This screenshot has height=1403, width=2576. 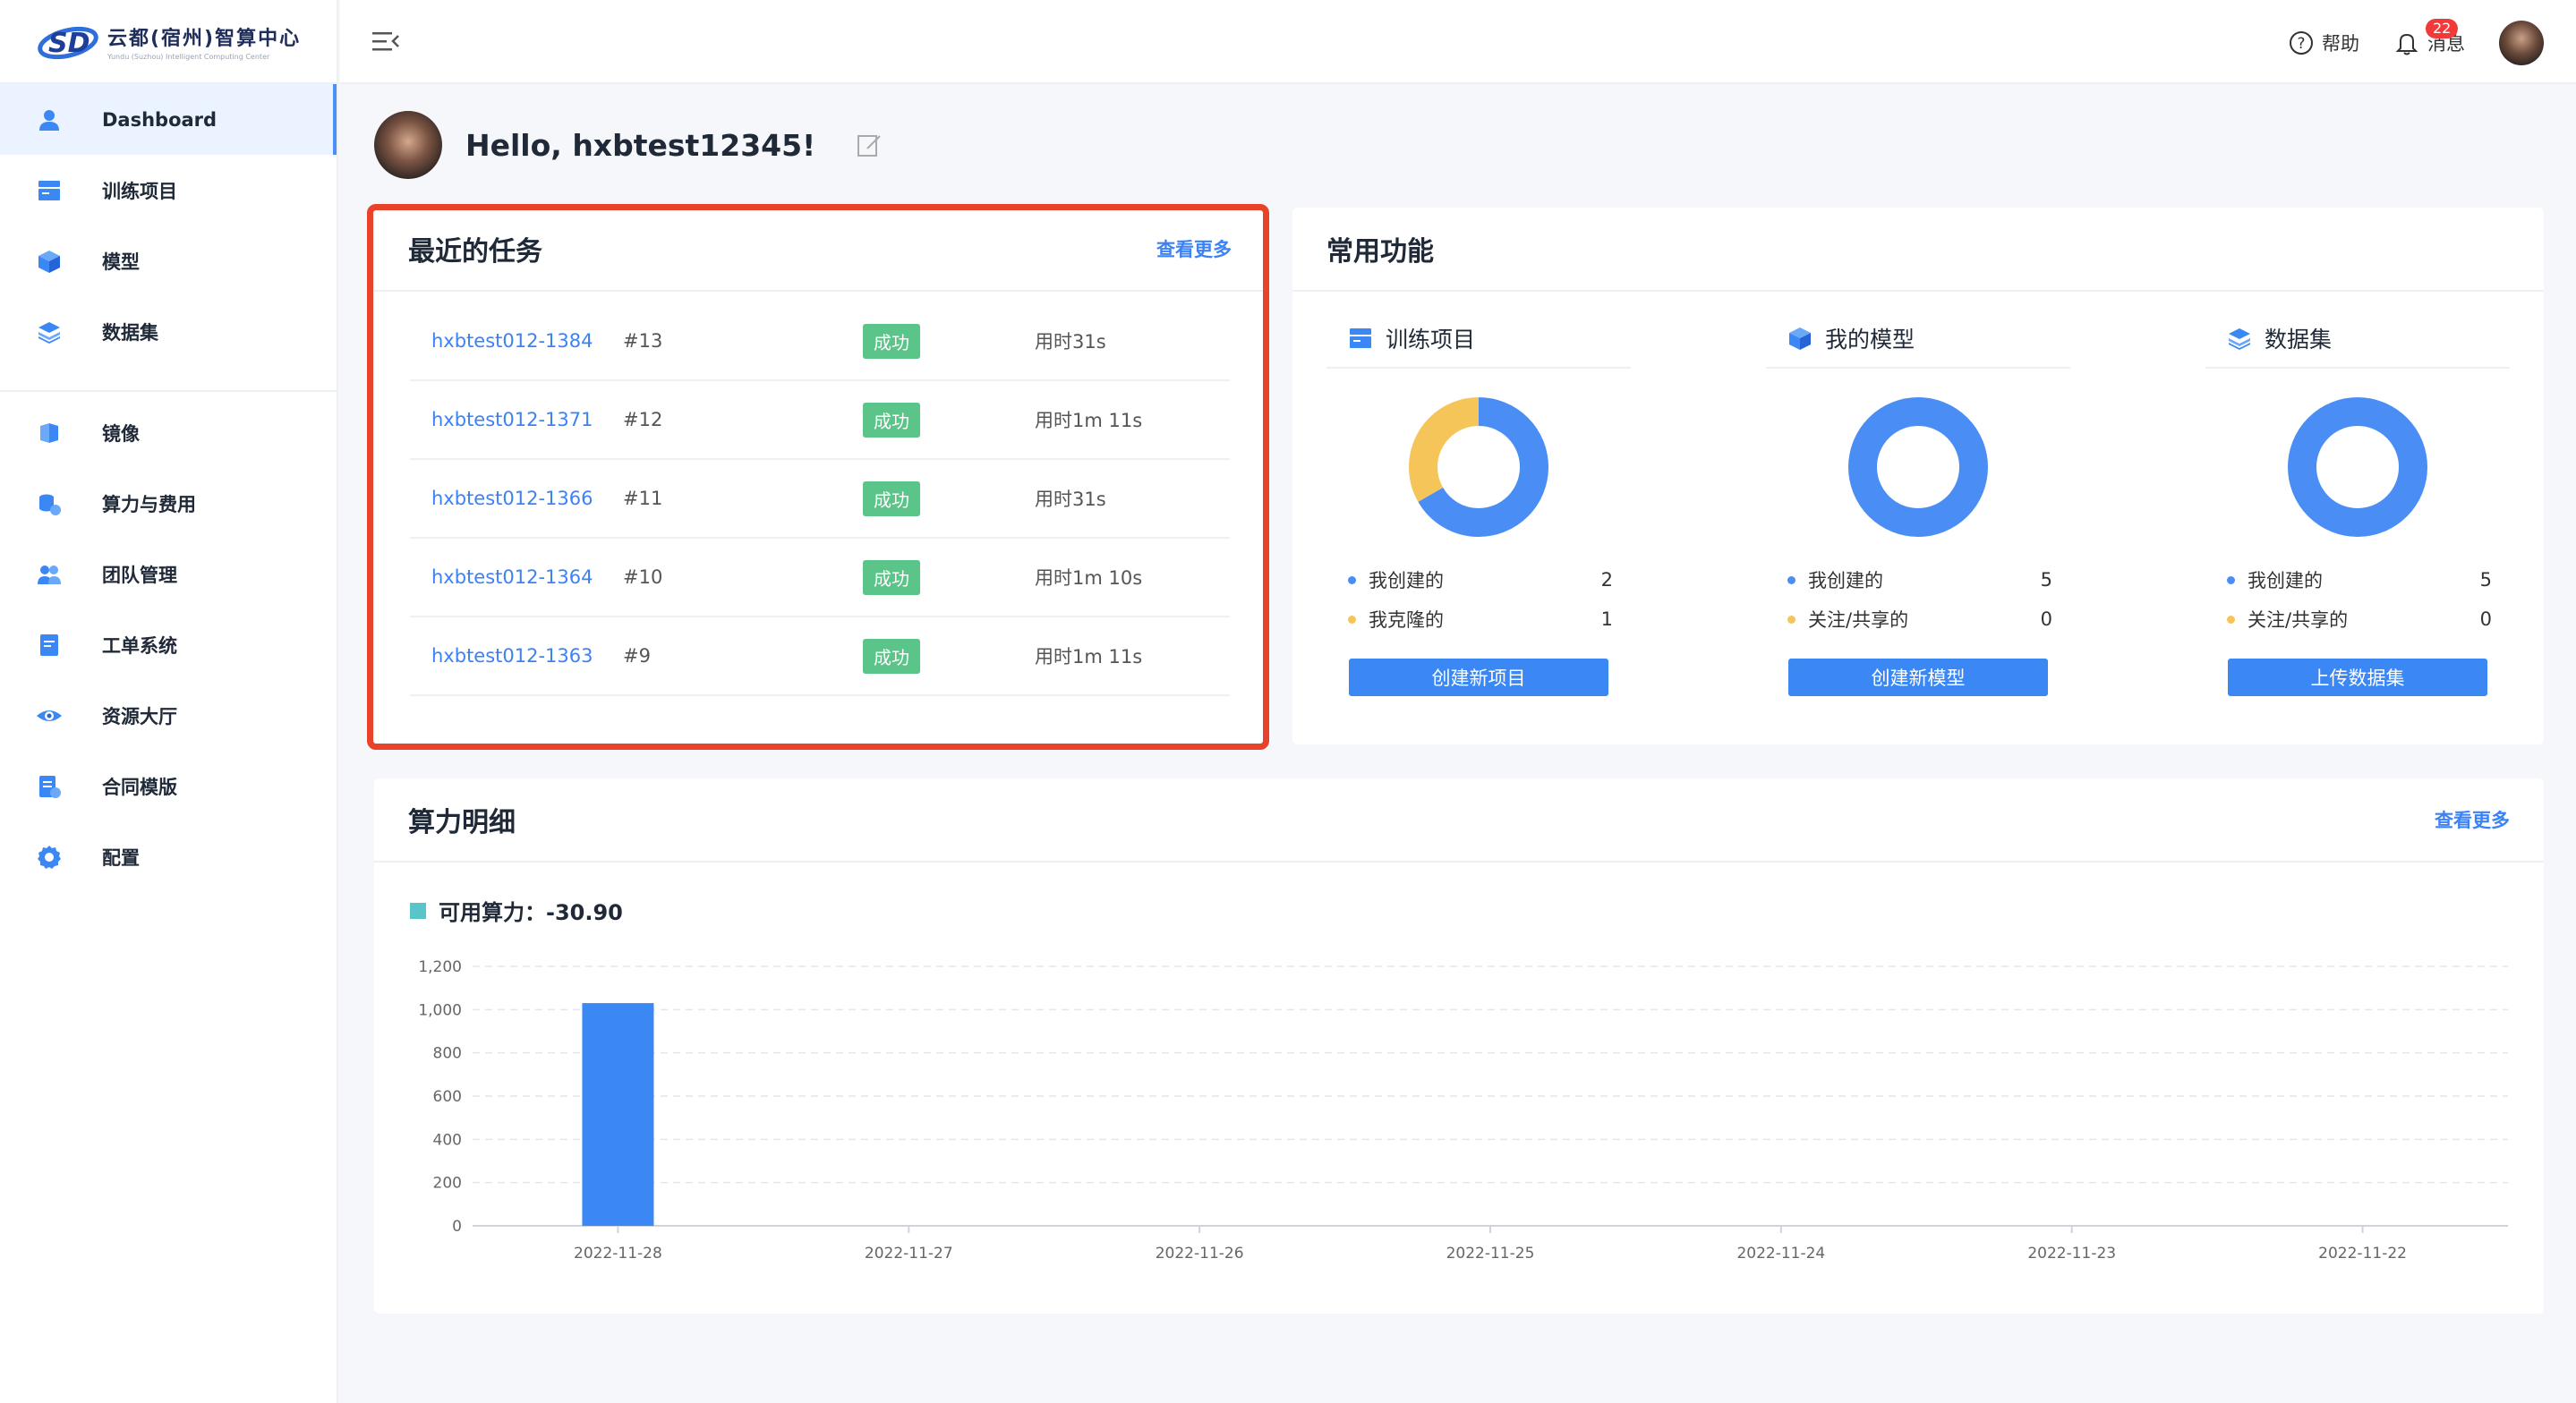 I want to click on menu-collapse-icon, so click(x=386, y=42).